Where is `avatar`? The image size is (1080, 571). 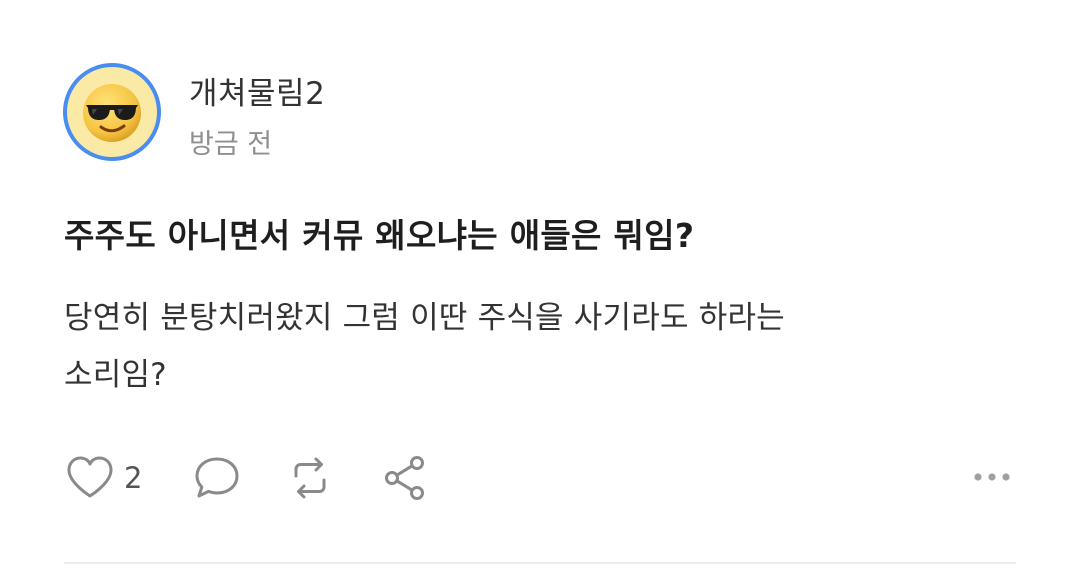
avatar is located at coordinates (112, 112).